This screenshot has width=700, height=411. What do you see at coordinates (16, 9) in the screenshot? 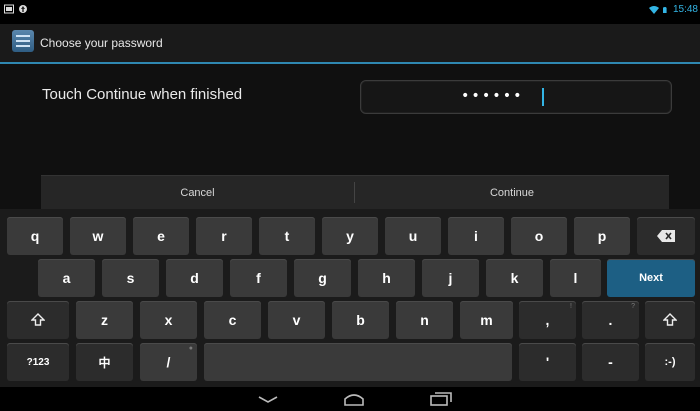
I see `status-left` at bounding box center [16, 9].